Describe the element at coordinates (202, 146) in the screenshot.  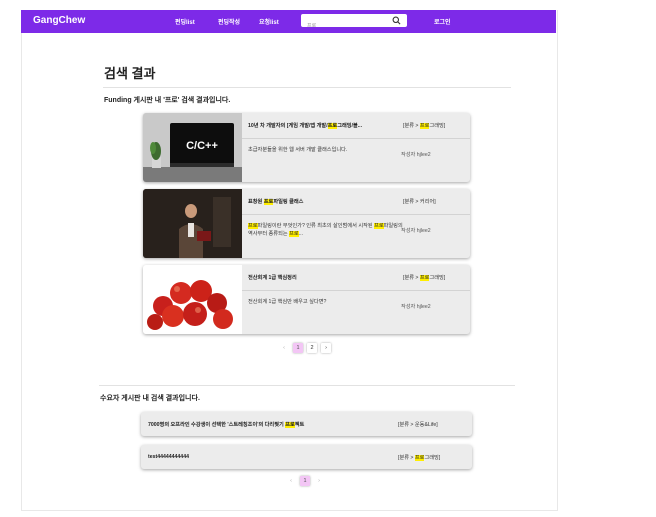
I see `thumbnail-label: C/C++` at that location.